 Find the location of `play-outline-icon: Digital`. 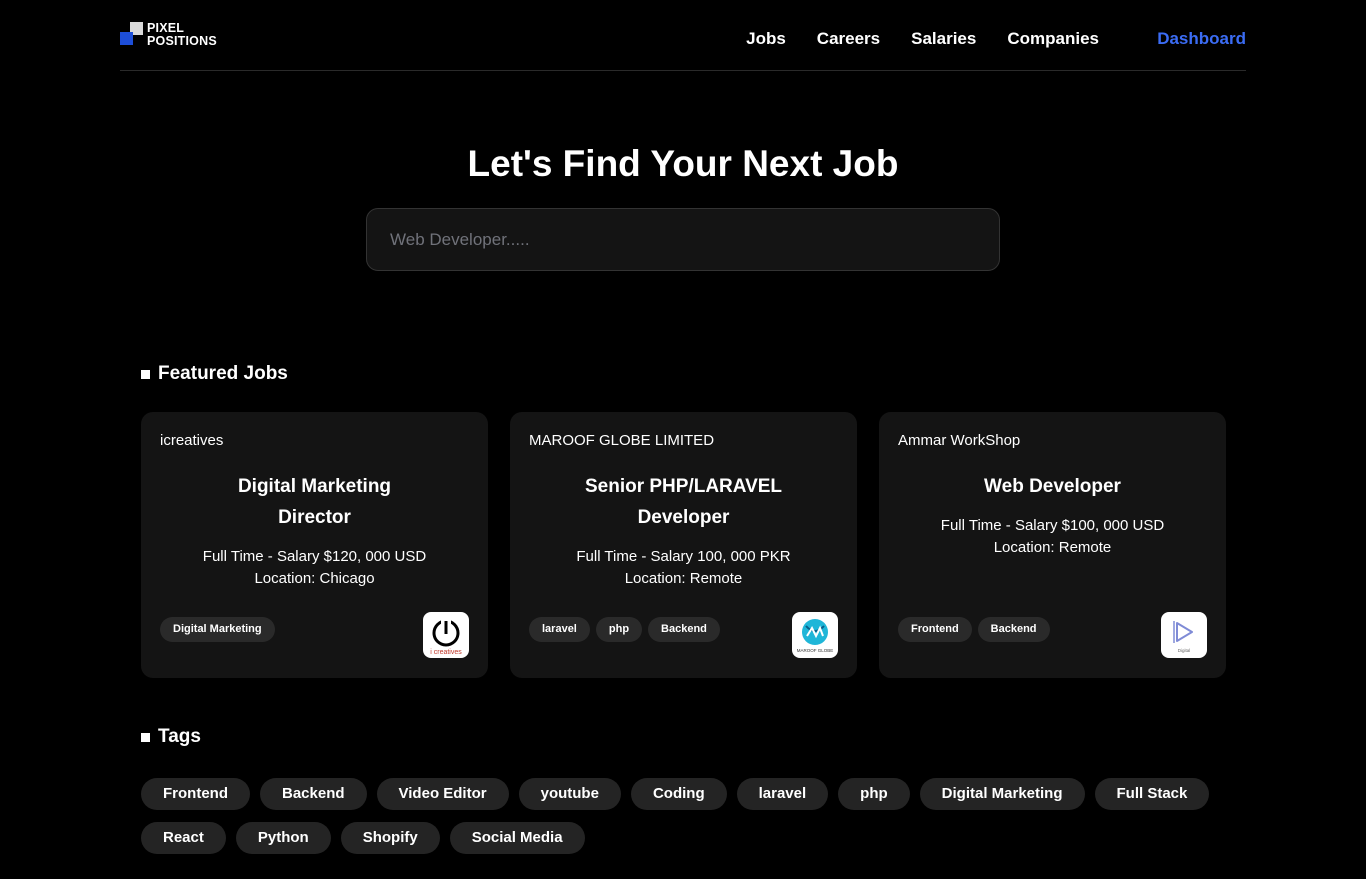

play-outline-icon: Digital is located at coordinates (1183, 637).